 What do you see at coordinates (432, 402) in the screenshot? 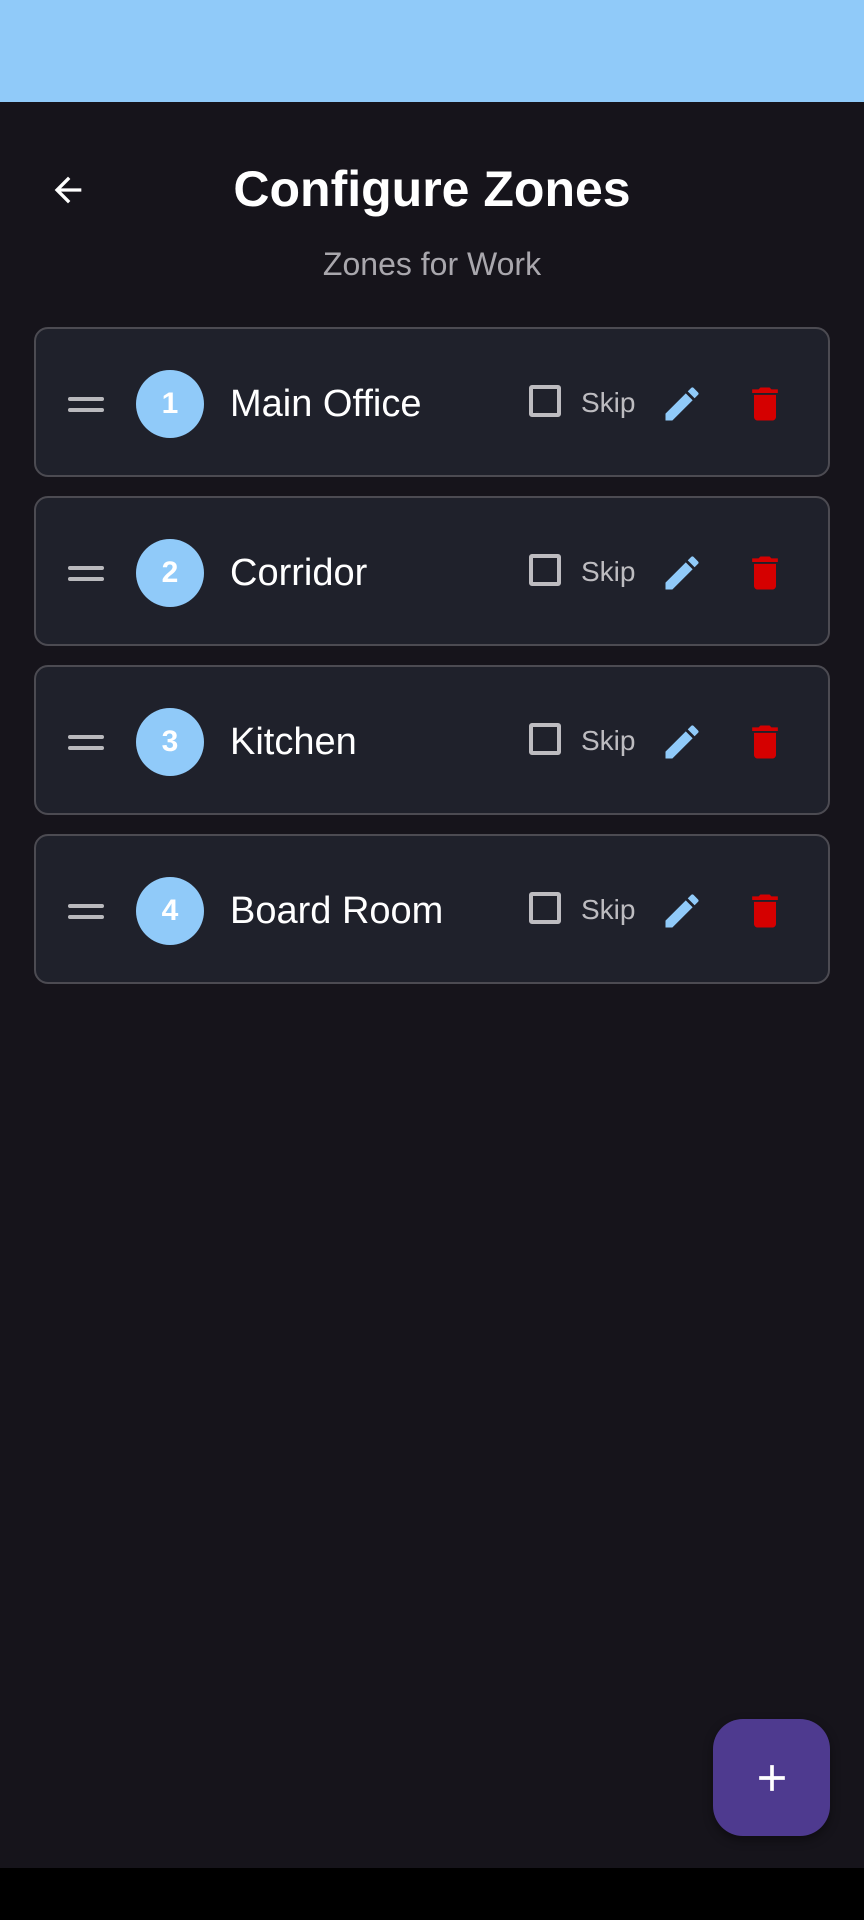
I see `zone-card: 1 Main Office Skip` at bounding box center [432, 402].